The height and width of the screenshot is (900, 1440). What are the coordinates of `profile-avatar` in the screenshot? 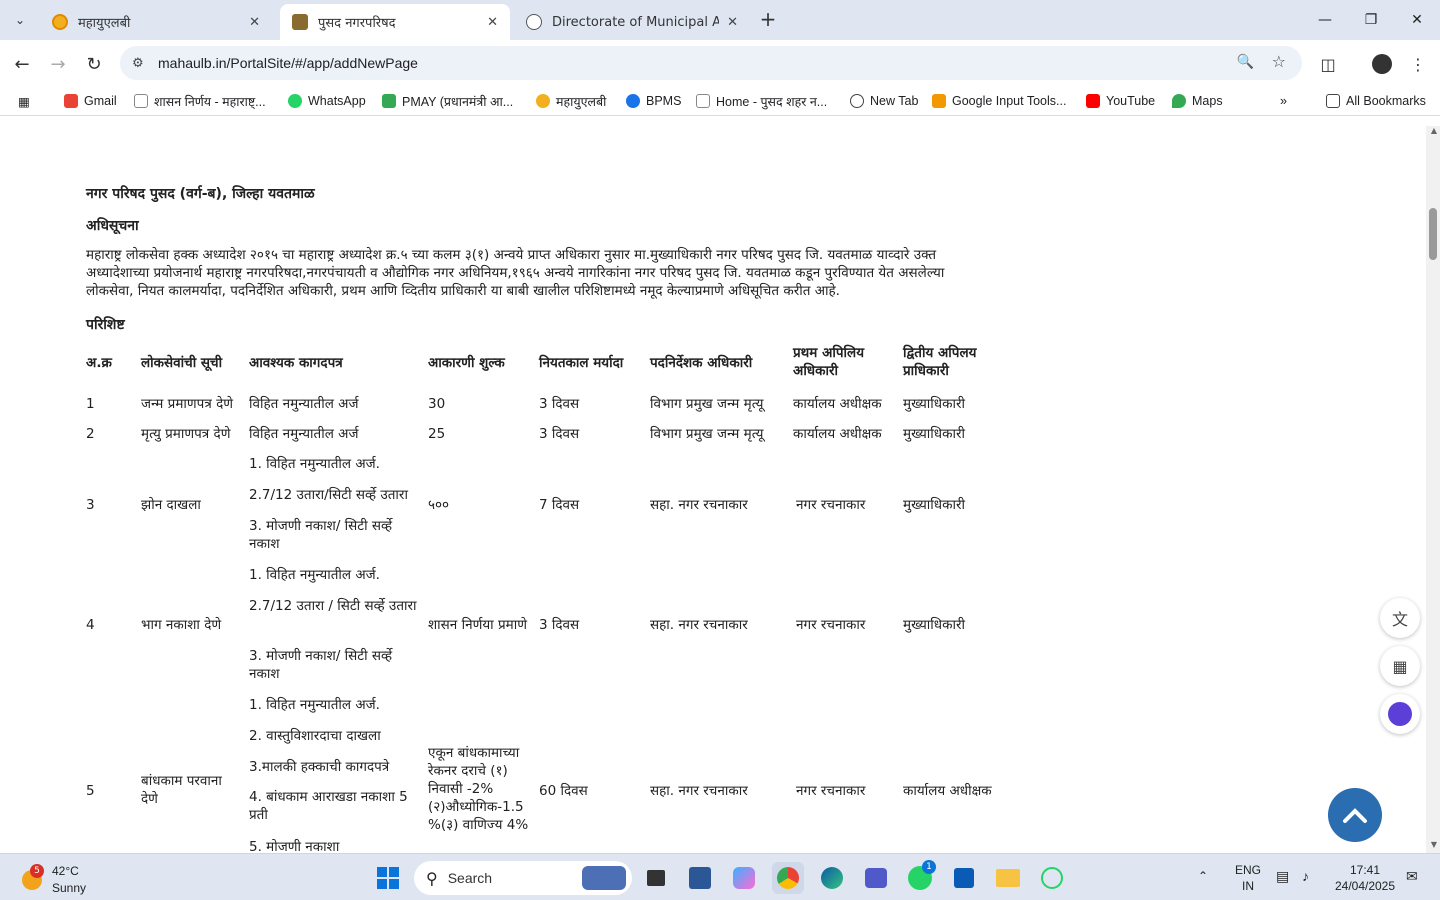 It's located at (1382, 64).